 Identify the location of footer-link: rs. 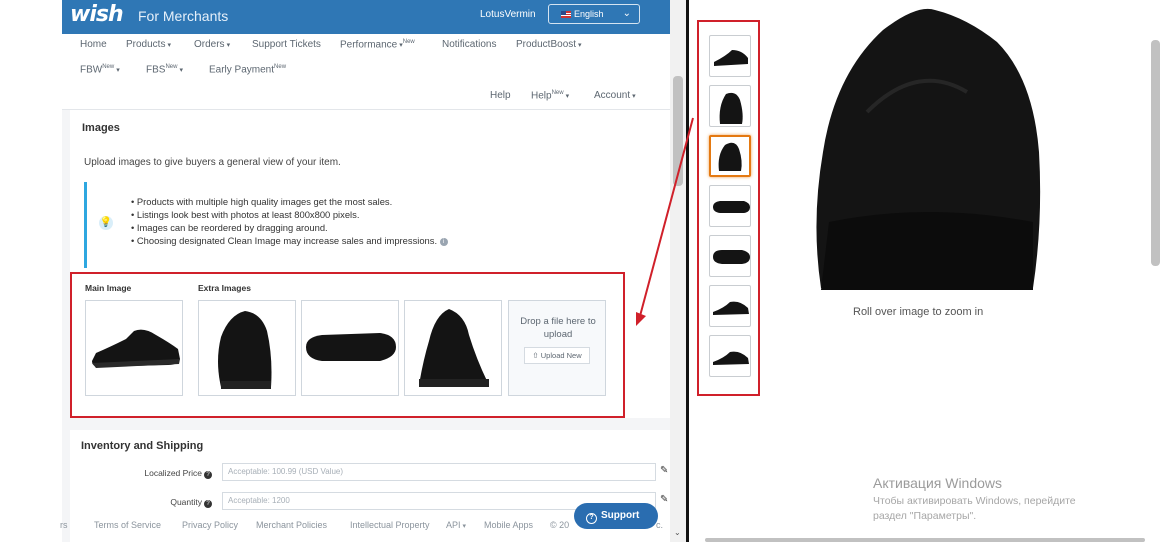
(64, 525).